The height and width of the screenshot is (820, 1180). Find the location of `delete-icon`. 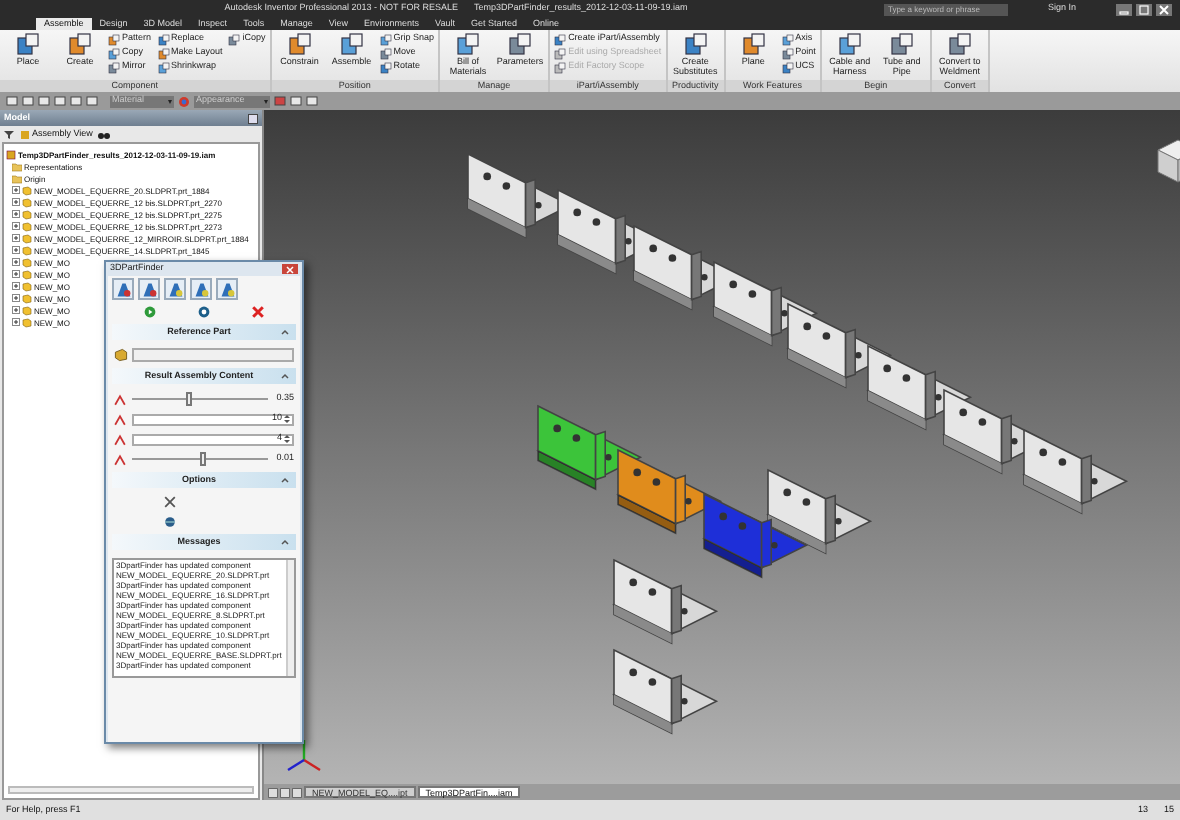

delete-icon is located at coordinates (257, 312).